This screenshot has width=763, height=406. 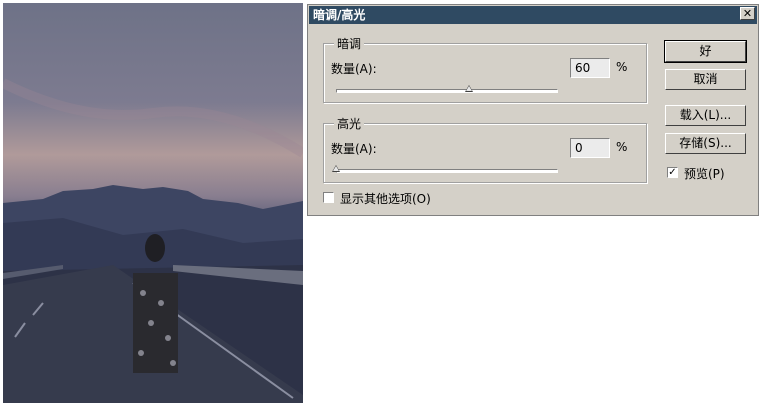 I want to click on shadows-percent-label: %, so click(x=622, y=67).